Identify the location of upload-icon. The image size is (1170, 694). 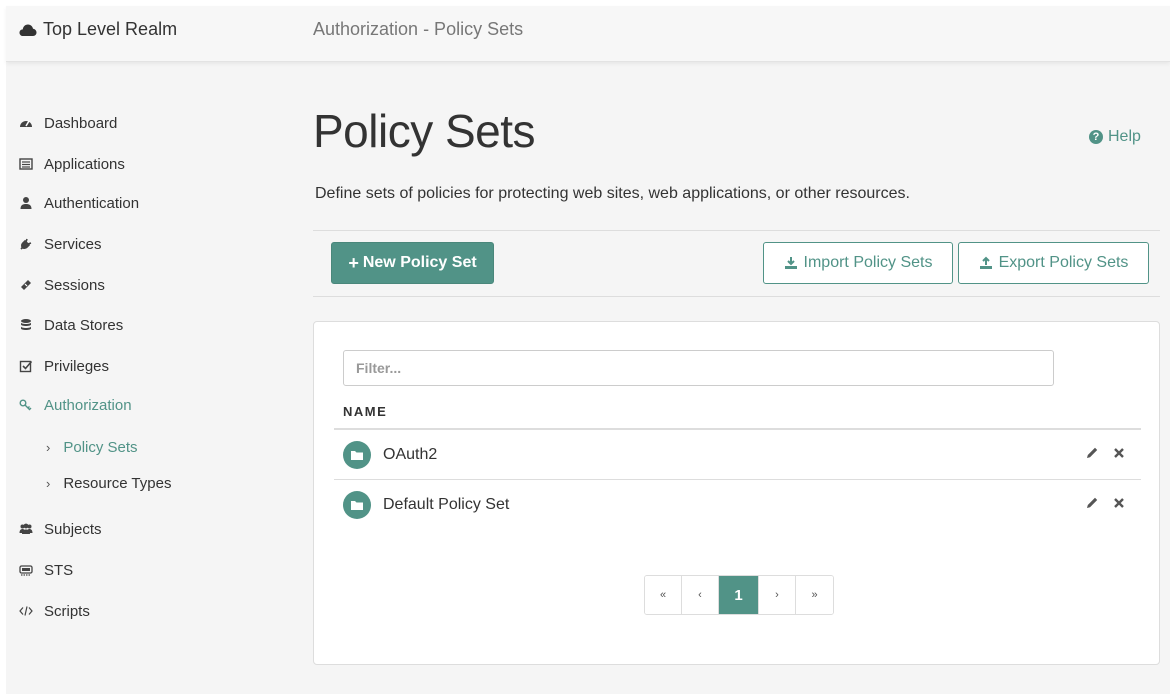
(985, 262).